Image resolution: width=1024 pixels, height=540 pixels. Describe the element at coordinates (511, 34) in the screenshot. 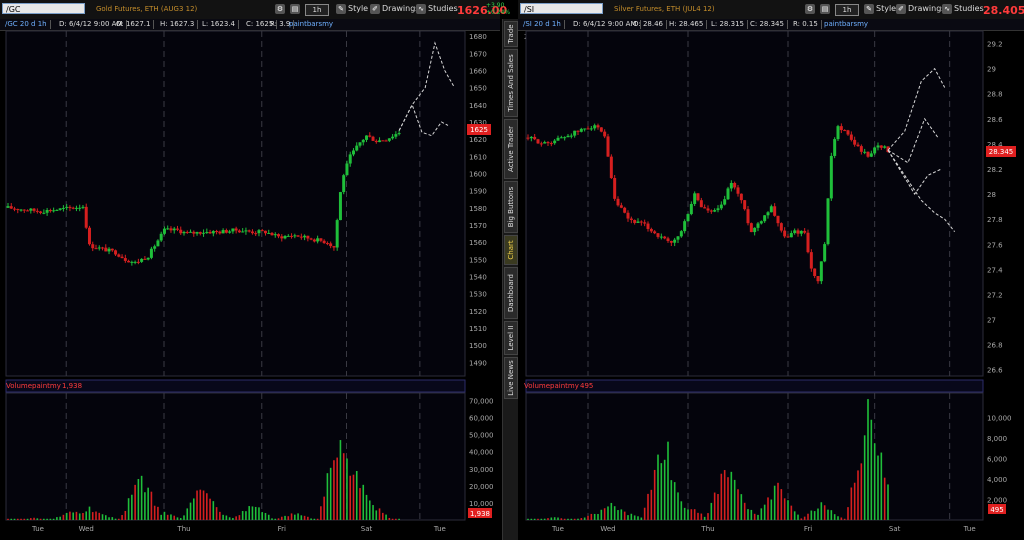

I see `tab-trade: Trade` at that location.